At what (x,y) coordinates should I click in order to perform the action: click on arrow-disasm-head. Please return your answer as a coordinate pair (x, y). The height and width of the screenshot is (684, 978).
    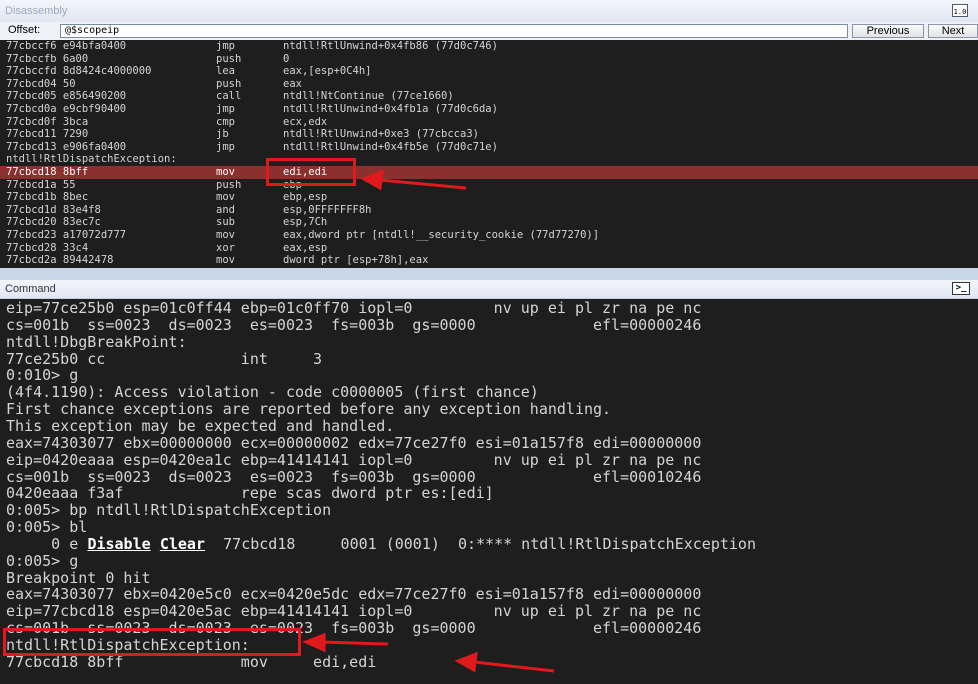
    Looking at the image, I should click on (372, 180).